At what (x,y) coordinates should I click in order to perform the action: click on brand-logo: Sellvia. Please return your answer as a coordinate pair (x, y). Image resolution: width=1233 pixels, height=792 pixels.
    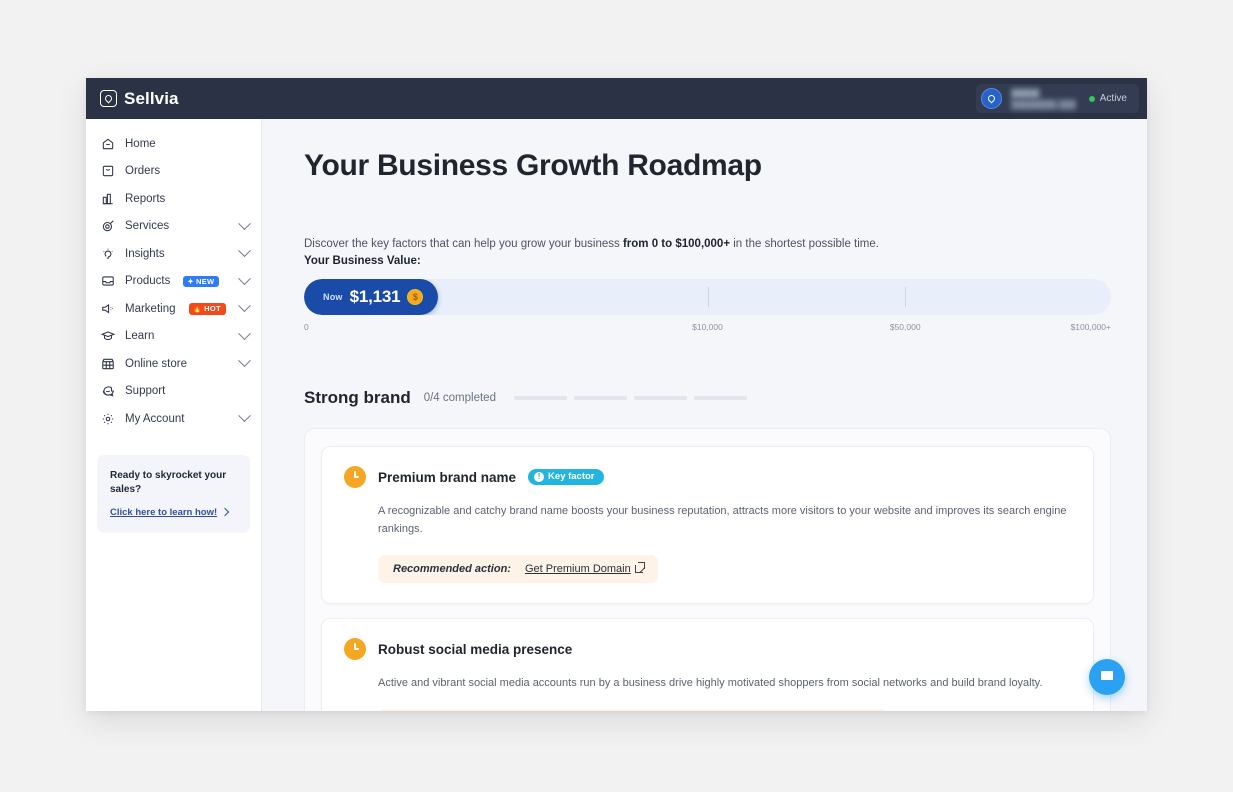
    Looking at the image, I should click on (139, 99).